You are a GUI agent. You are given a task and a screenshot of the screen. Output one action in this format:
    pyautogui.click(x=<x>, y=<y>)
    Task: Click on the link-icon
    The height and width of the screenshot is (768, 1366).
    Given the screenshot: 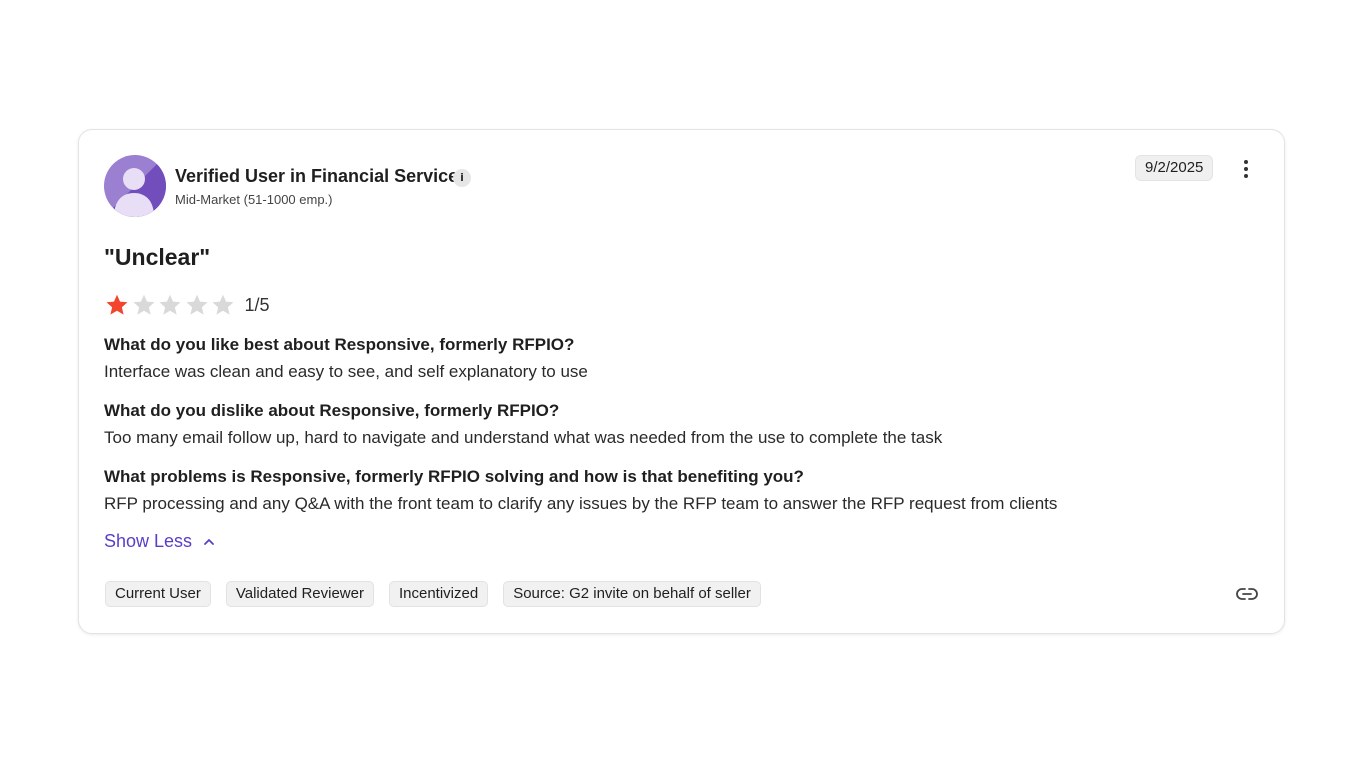 What is the action you would take?
    pyautogui.click(x=1247, y=594)
    